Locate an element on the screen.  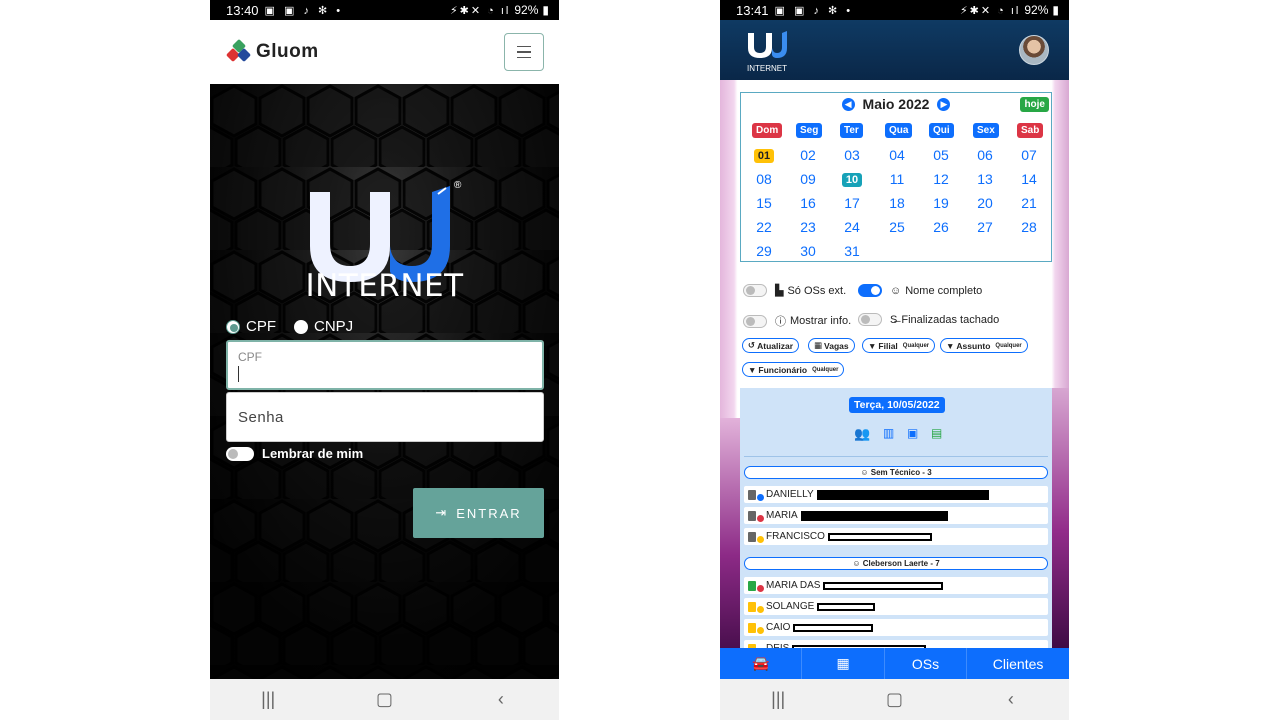
tab-oss: OSs is located at coordinates (926, 663).